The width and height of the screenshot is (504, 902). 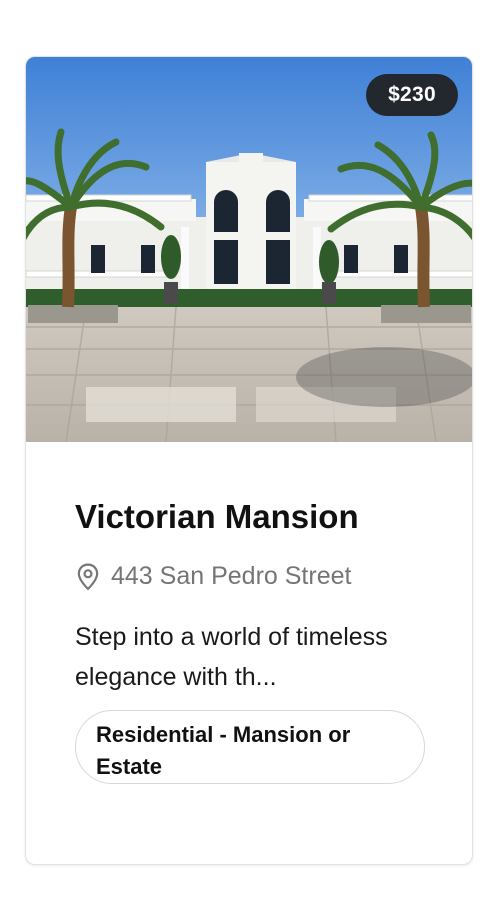 What do you see at coordinates (250, 747) in the screenshot?
I see `category-tag: Residential - Mansion or Estate` at bounding box center [250, 747].